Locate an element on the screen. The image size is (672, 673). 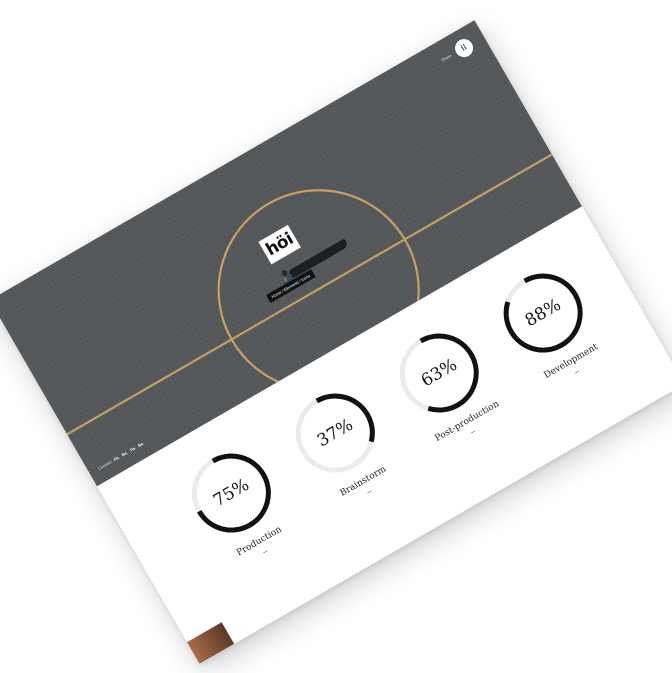
skill-development: 88% Development _ is located at coordinates (548, 323).